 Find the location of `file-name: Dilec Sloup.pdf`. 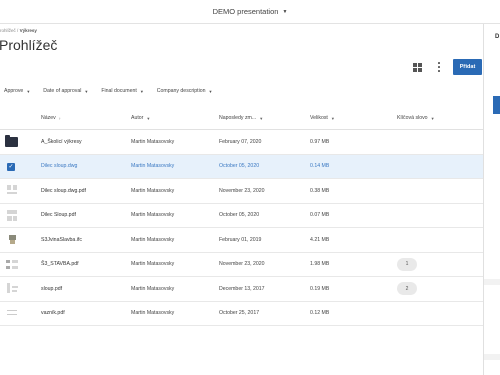

file-name: Dilec Sloup.pdf is located at coordinates (58, 215).